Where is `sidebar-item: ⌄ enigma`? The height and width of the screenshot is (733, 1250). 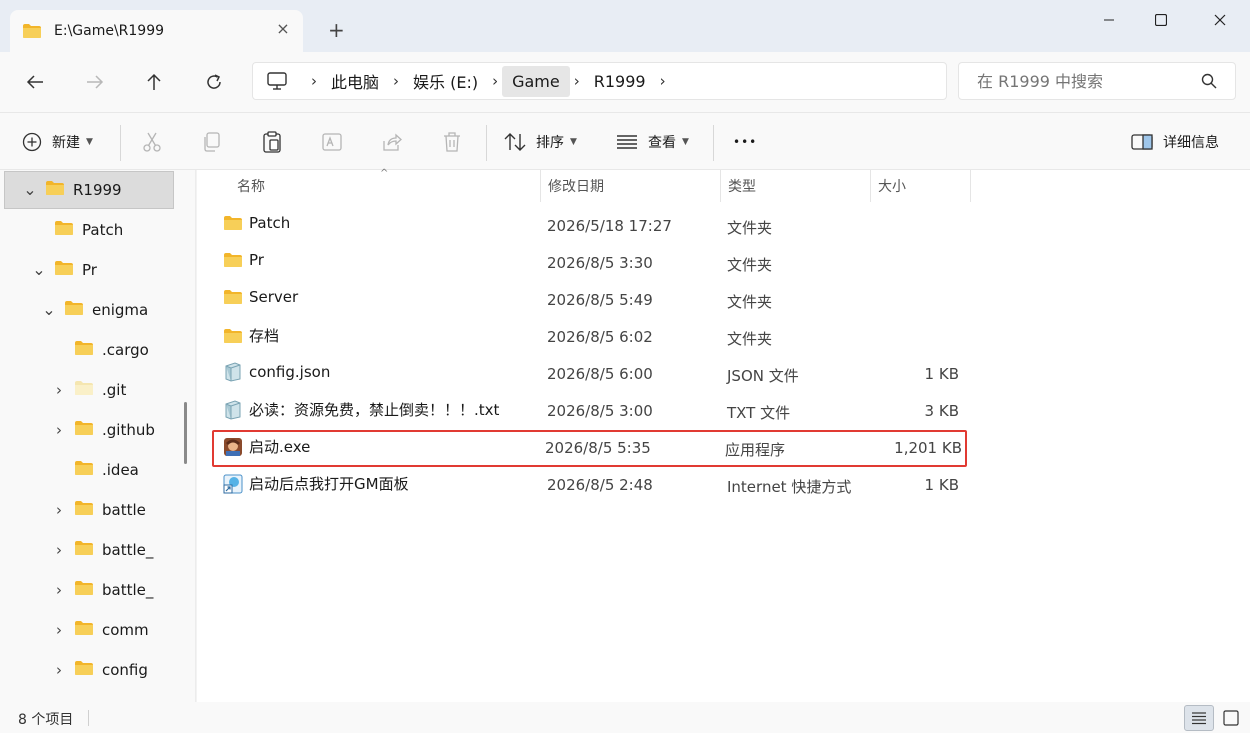 sidebar-item: ⌄ enigma is located at coordinates (74, 310).